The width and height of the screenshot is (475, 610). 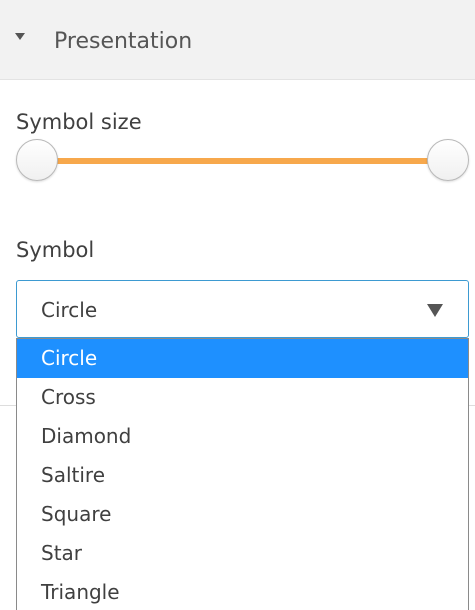 I want to click on option-square: Square, so click(x=242, y=514).